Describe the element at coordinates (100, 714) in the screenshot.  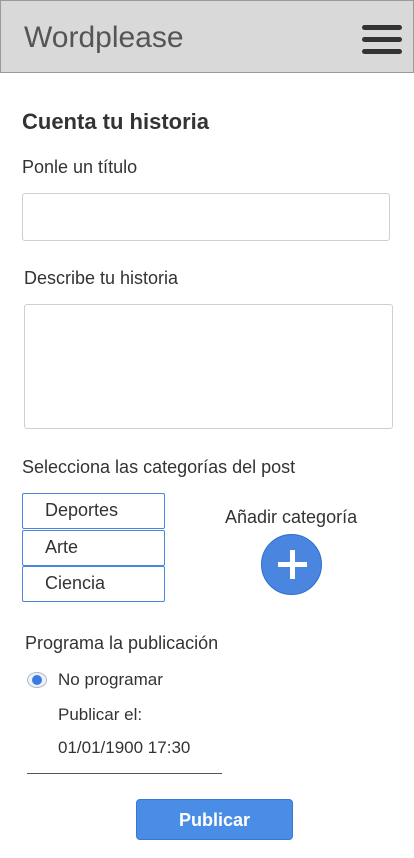
I see `publish-on-label: Publicar el:` at that location.